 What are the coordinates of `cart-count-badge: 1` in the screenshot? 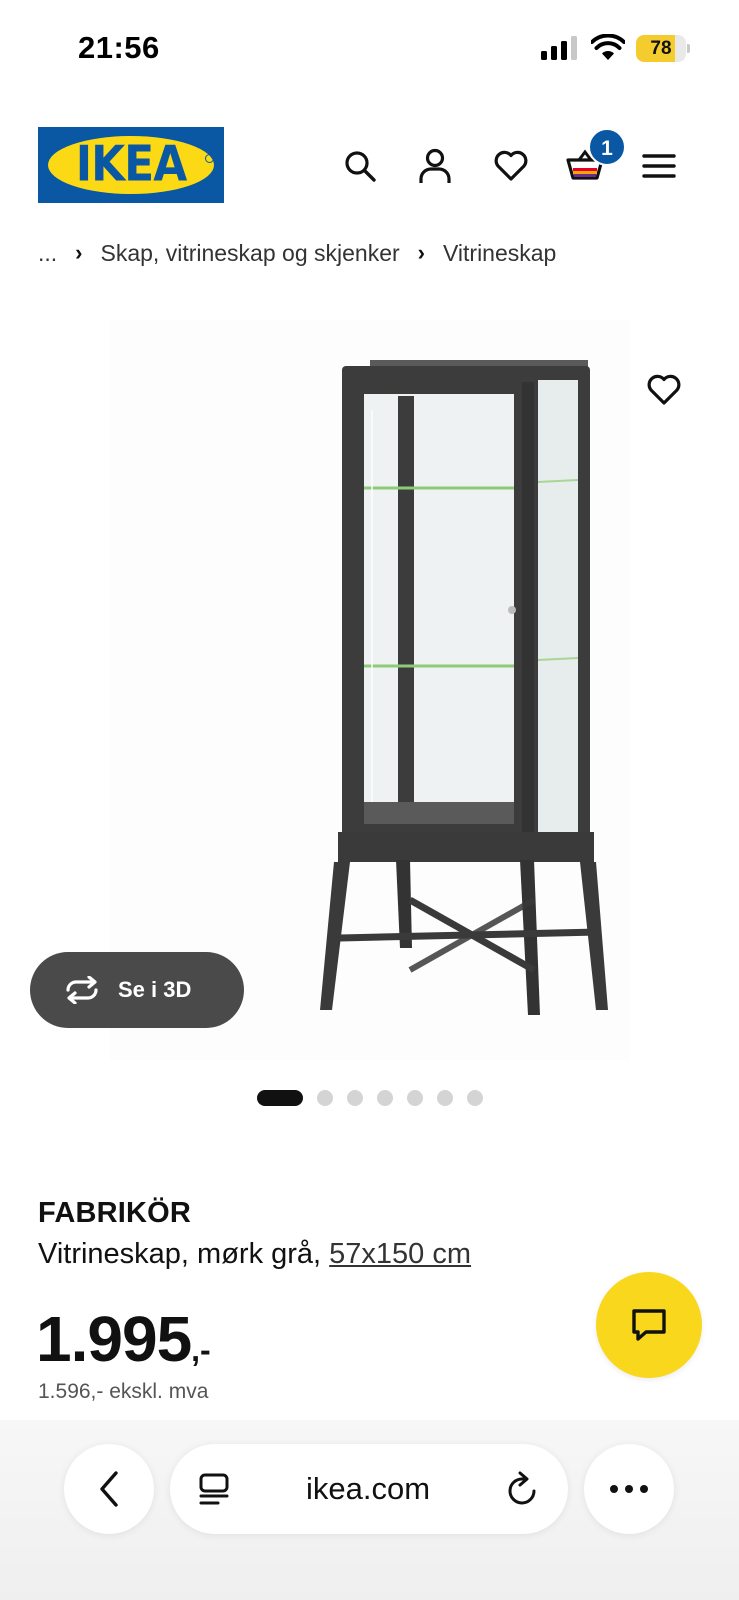 It's located at (607, 147).